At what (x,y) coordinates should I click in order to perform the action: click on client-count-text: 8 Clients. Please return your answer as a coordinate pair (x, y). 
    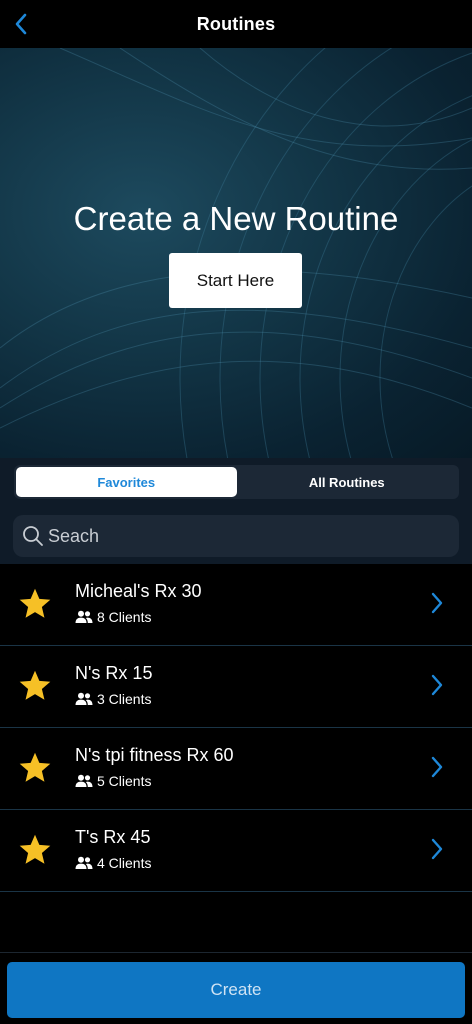
    Looking at the image, I should click on (124, 617).